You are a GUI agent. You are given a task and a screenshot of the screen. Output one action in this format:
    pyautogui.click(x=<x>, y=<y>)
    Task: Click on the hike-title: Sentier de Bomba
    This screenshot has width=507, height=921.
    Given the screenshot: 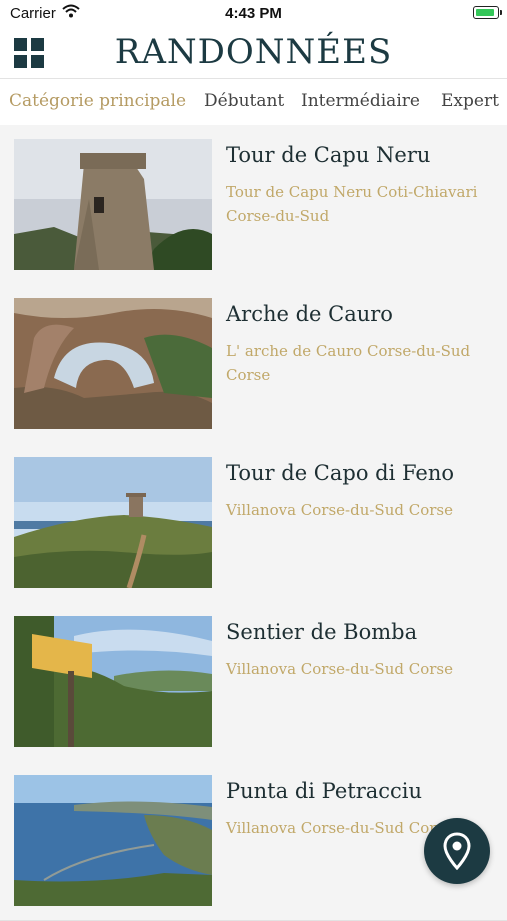 What is the action you would take?
    pyautogui.click(x=322, y=632)
    